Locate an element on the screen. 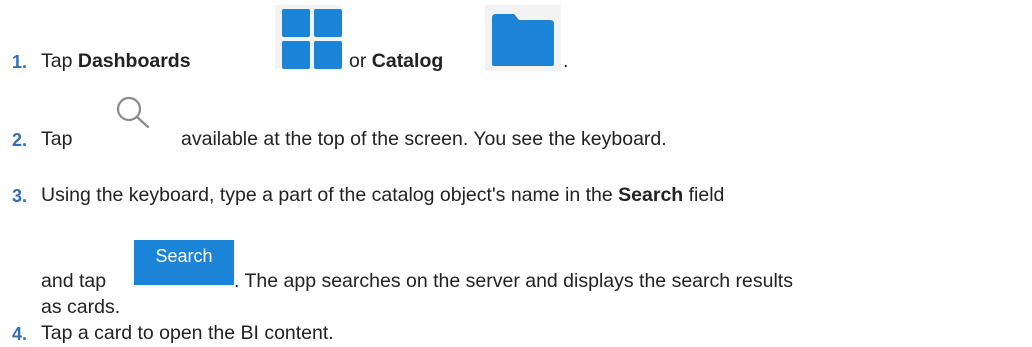  step-number: 2. is located at coordinates (20, 140).